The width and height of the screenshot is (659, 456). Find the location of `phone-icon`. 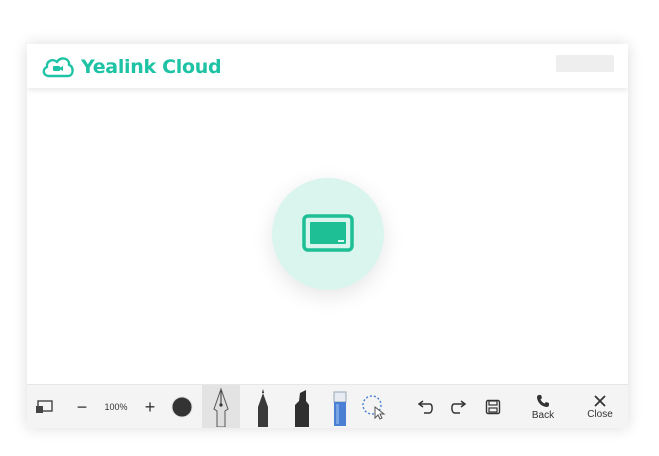

phone-icon is located at coordinates (543, 400).